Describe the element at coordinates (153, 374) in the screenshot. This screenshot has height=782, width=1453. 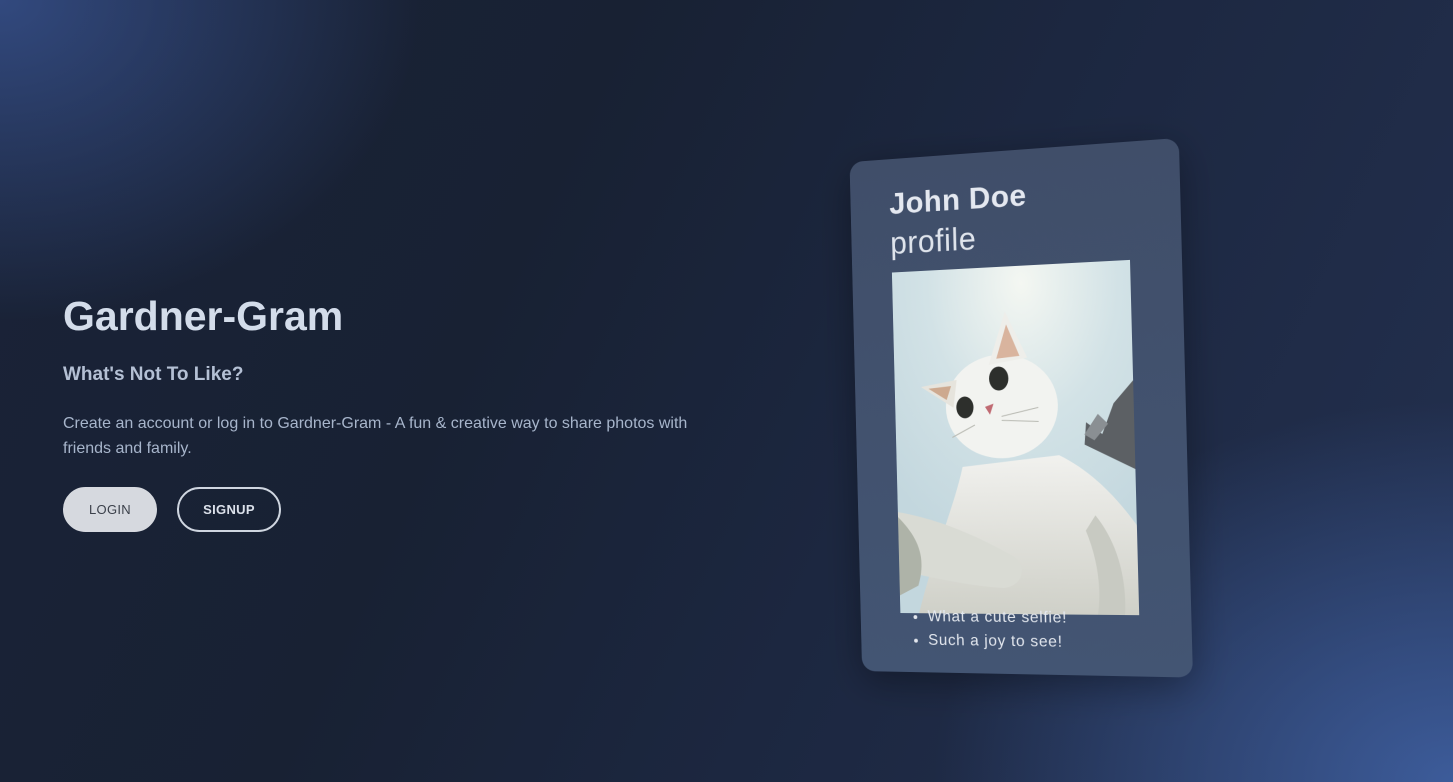
I see `tagline: What's Not To Like?` at that location.